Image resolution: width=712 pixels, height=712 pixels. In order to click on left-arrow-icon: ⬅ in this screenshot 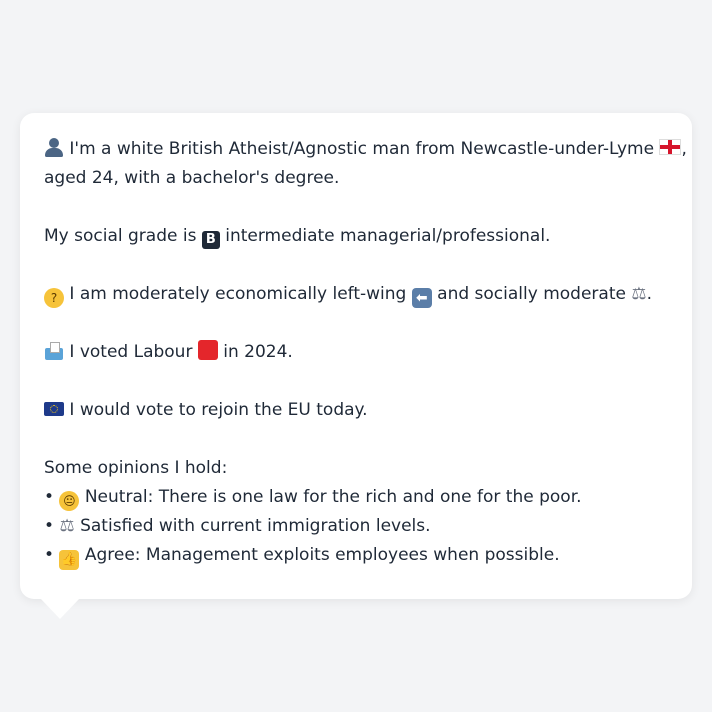, I will do `click(421, 298)`.